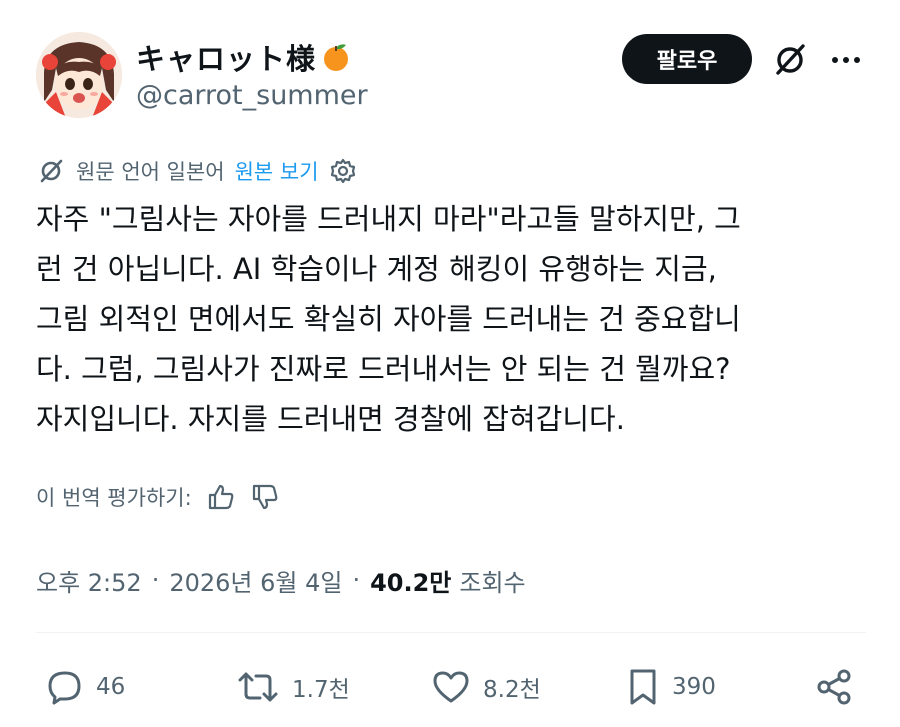 Image resolution: width=900 pixels, height=727 pixels. I want to click on views-count: 40.2만, so click(411, 582).